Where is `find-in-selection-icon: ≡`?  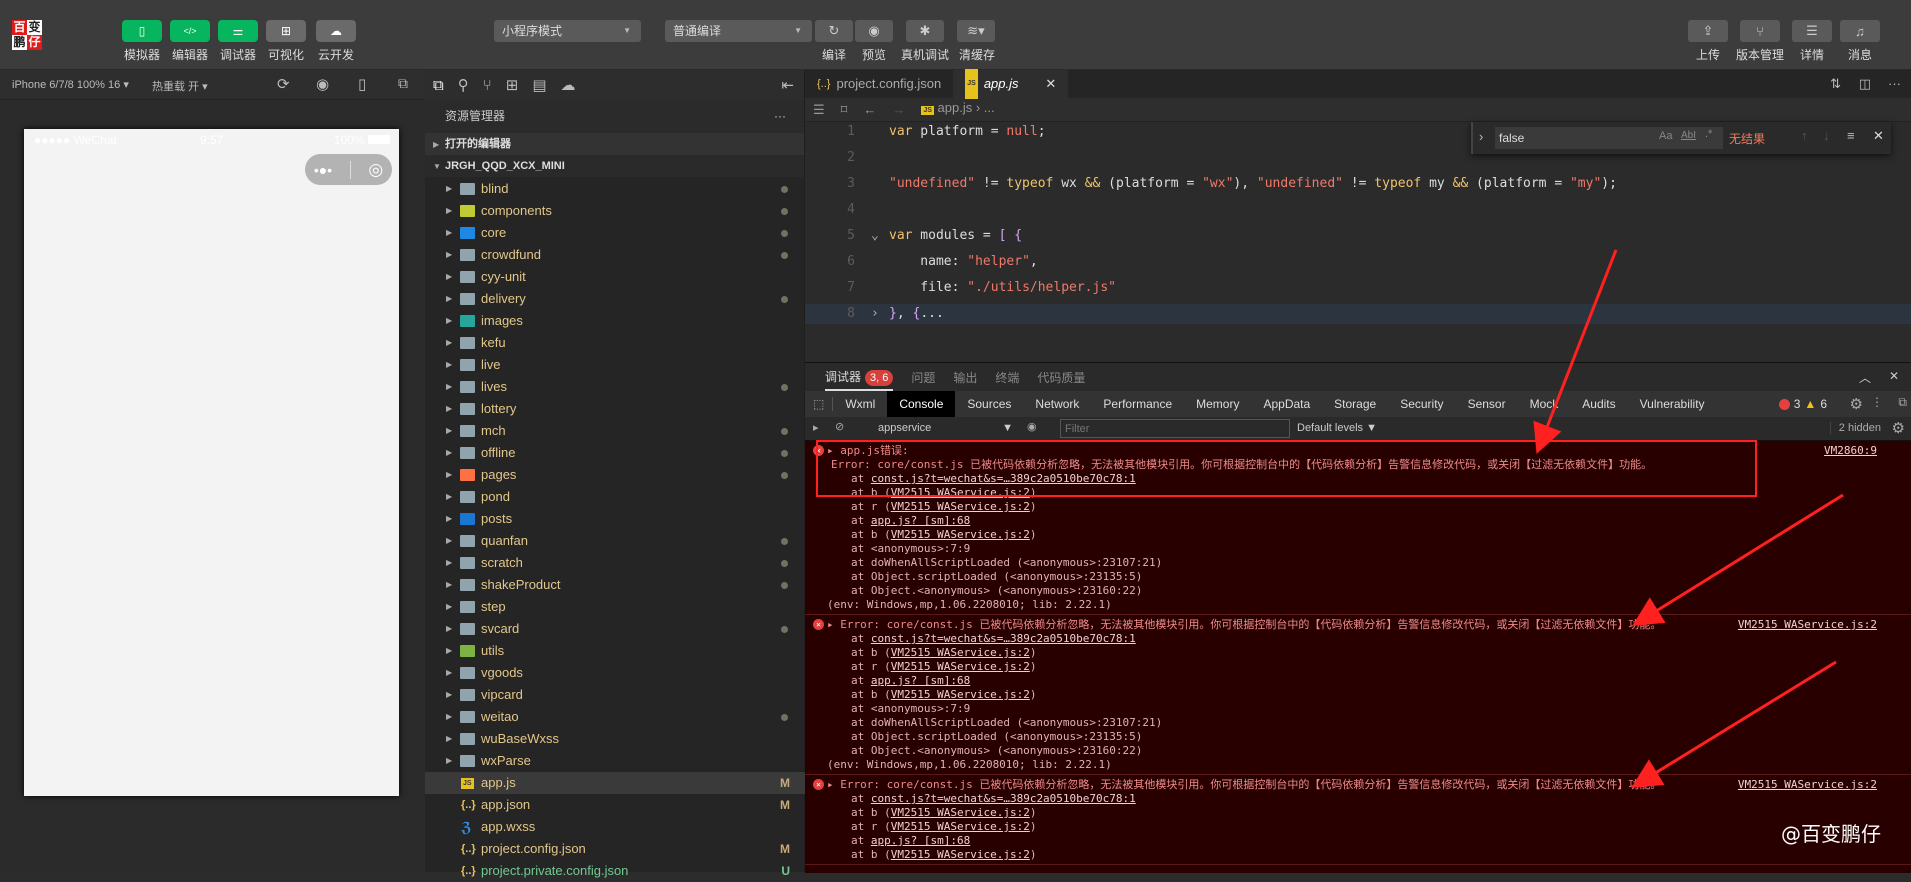
find-in-selection-icon: ≡ is located at coordinates (1851, 135).